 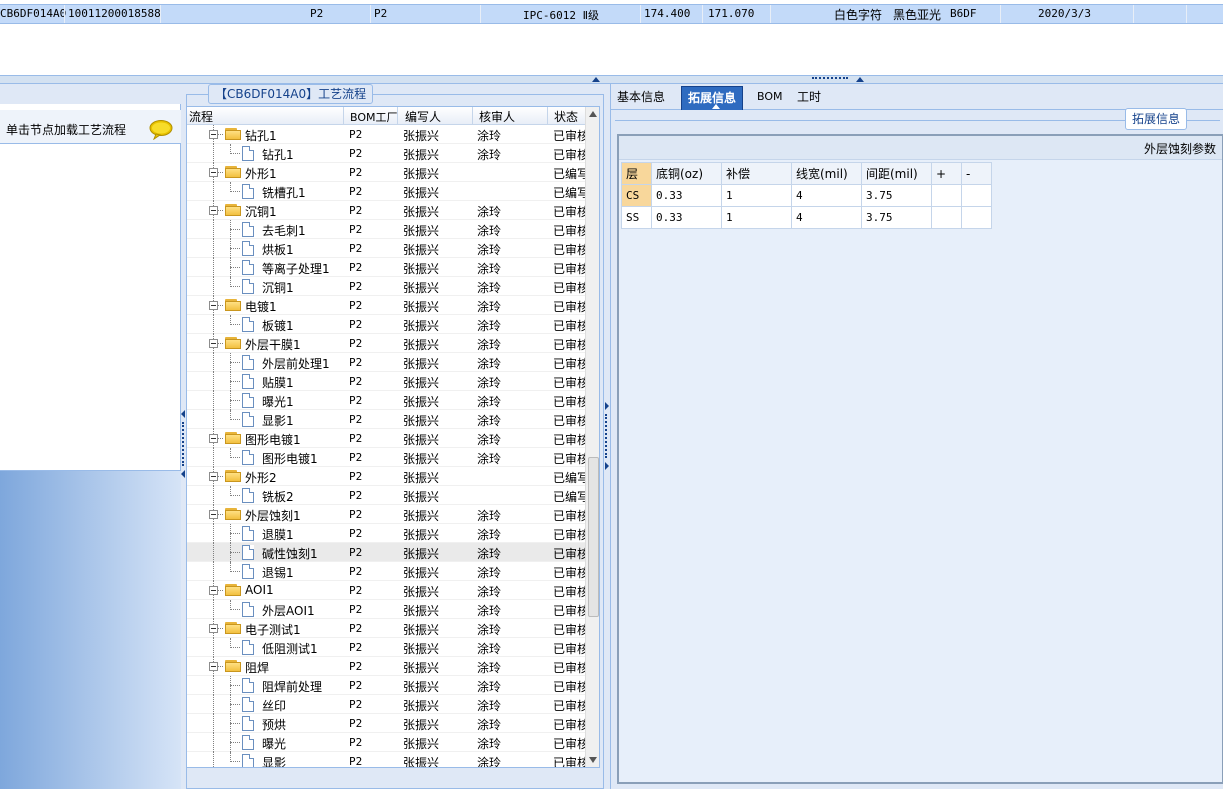 I want to click on process-step-row: 碱性蚀刻1 P2 张振兴 涂玲 已审核, so click(x=387, y=552).